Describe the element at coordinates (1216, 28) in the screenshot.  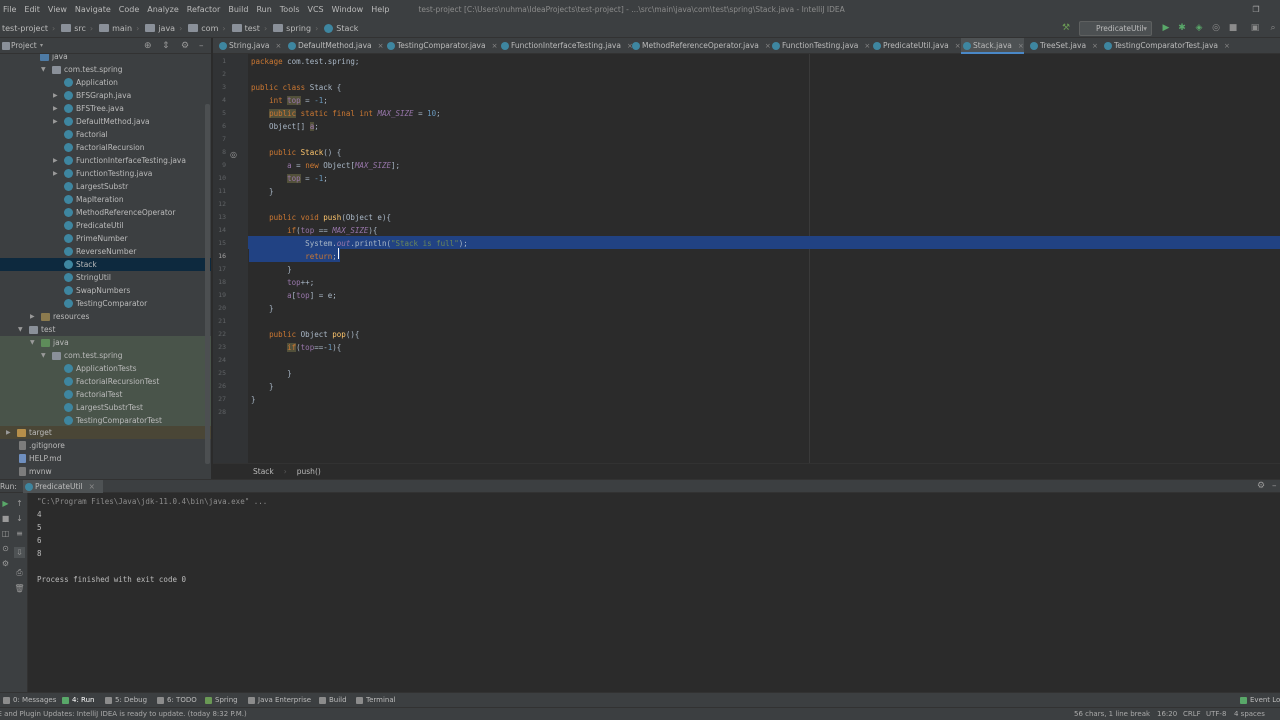
I see `profile-icon: ◎` at that location.